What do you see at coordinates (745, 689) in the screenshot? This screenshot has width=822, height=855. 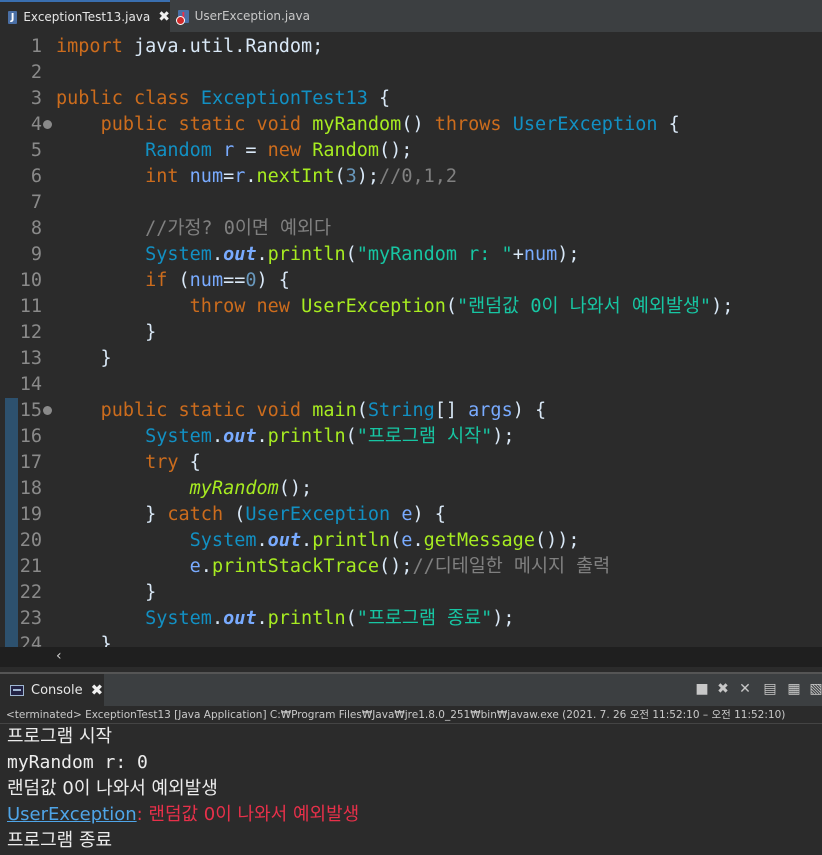 I see `remove-all-icon: ✕` at bounding box center [745, 689].